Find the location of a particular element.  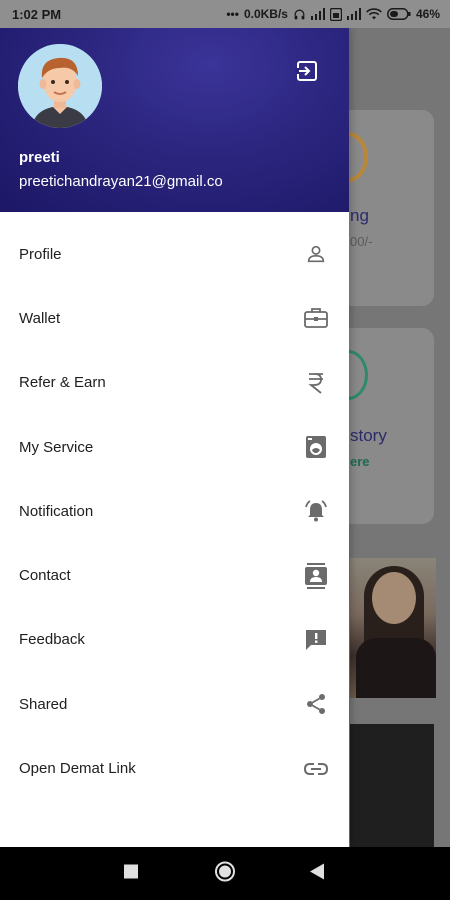

menu-item-label: Shared is located at coordinates (43, 704).